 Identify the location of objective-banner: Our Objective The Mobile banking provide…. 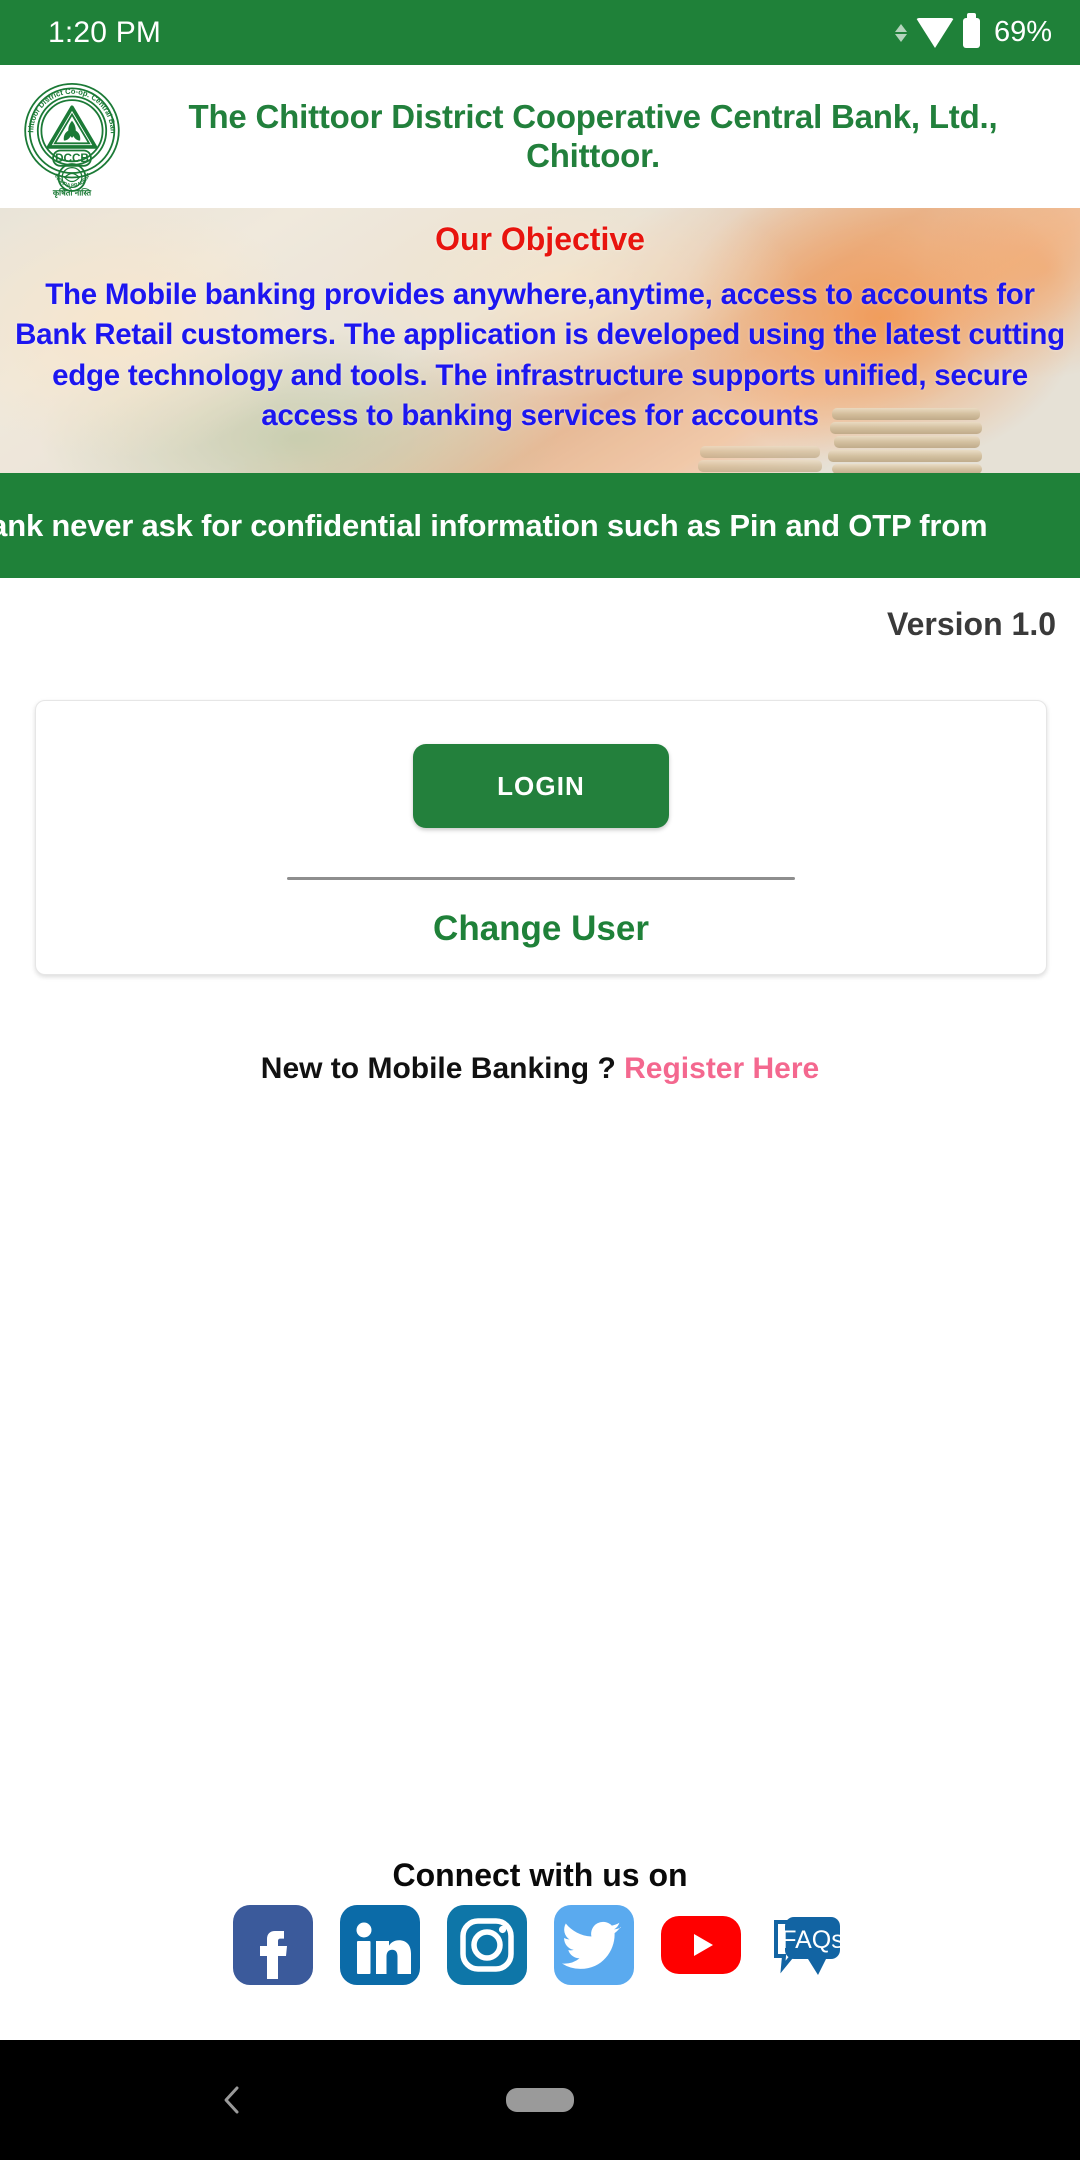
(540, 340).